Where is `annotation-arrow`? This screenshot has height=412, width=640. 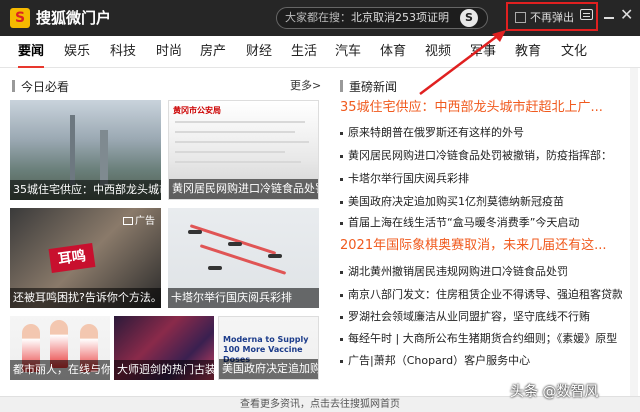 annotation-arrow is located at coordinates (462, 62).